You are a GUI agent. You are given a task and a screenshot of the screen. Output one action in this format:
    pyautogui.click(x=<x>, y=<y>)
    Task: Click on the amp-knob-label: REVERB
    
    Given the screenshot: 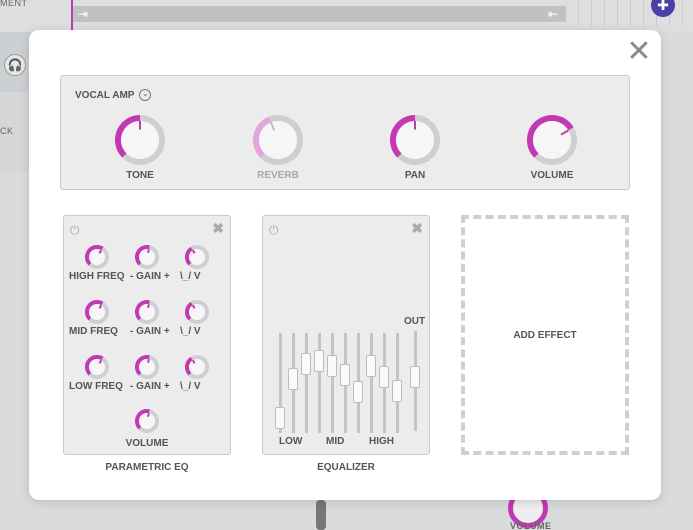 What is the action you would take?
    pyautogui.click(x=278, y=175)
    